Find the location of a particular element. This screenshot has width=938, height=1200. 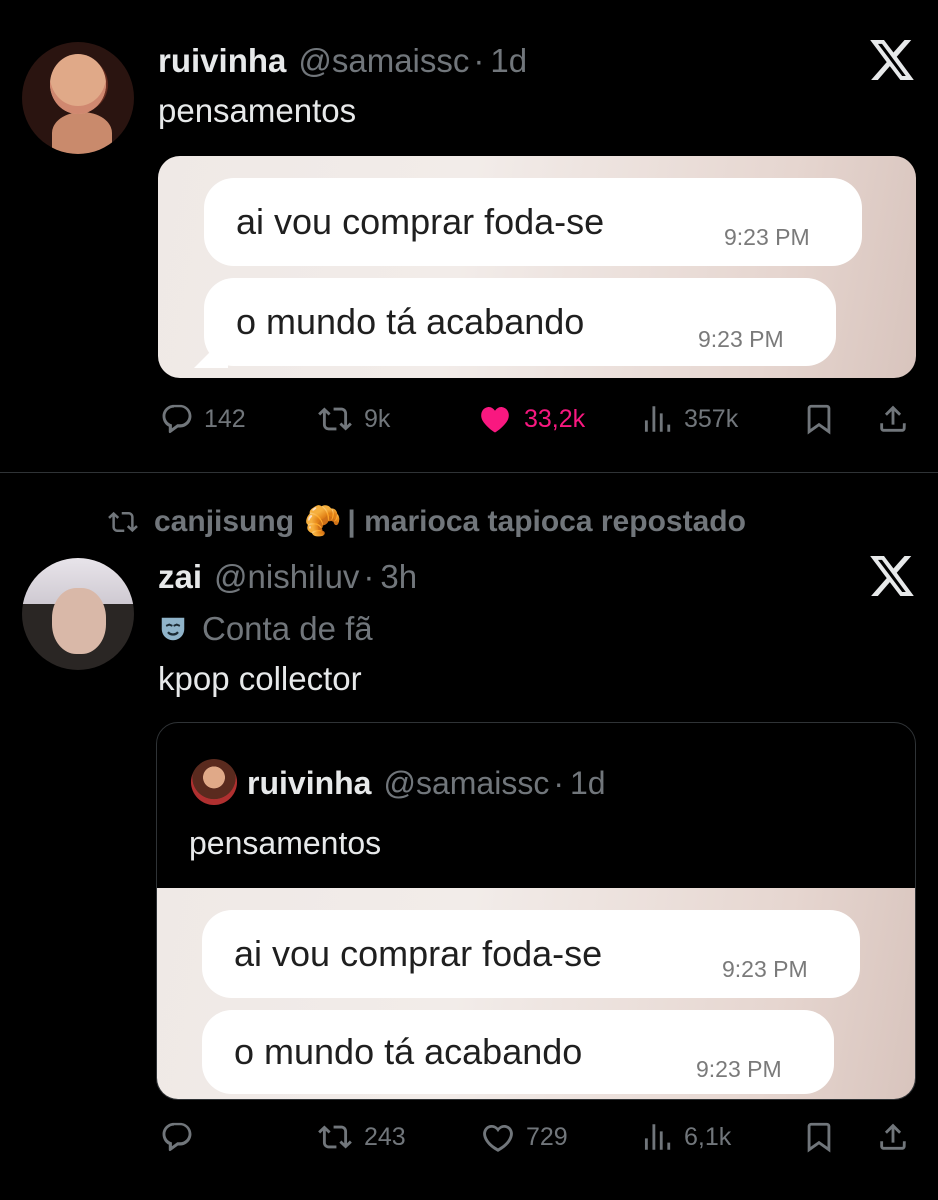

display-name: zai is located at coordinates (180, 577).